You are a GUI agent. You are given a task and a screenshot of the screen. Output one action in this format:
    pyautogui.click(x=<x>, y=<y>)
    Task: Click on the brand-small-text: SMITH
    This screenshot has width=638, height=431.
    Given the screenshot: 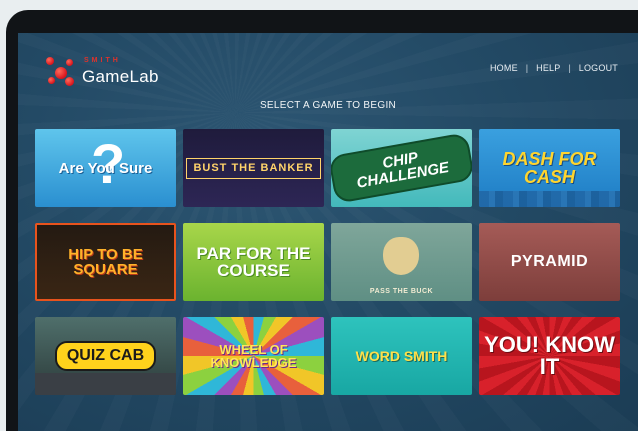 What is the action you would take?
    pyautogui.click(x=102, y=60)
    